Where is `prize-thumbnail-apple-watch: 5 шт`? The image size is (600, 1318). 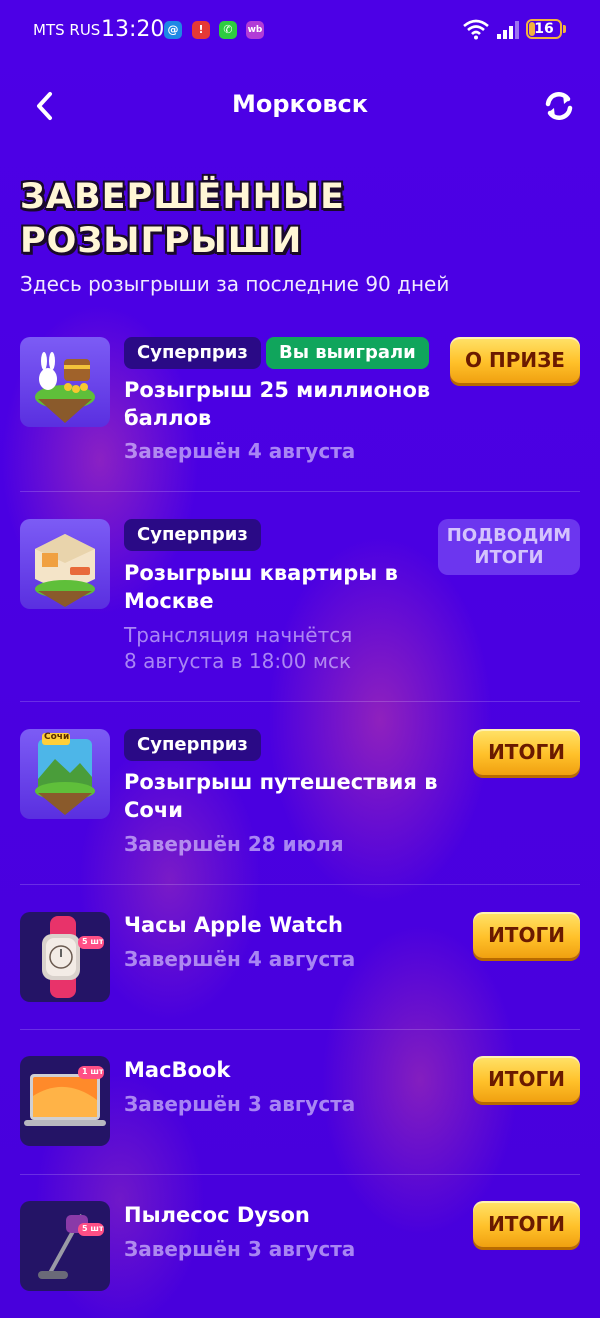
prize-thumbnail-apple-watch: 5 шт is located at coordinates (65, 957).